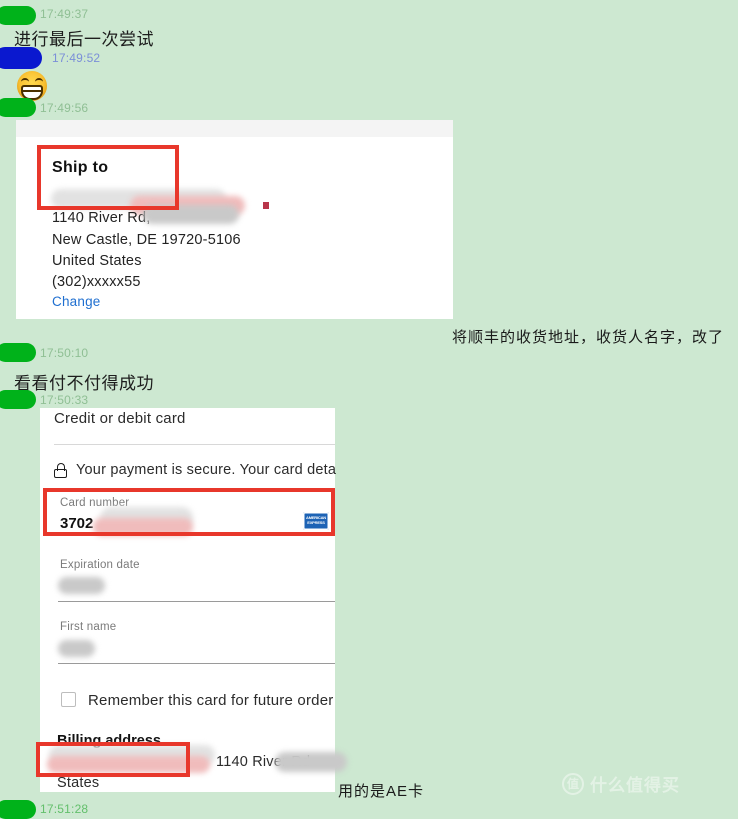  I want to click on redacted-expiration-date, so click(81, 585).